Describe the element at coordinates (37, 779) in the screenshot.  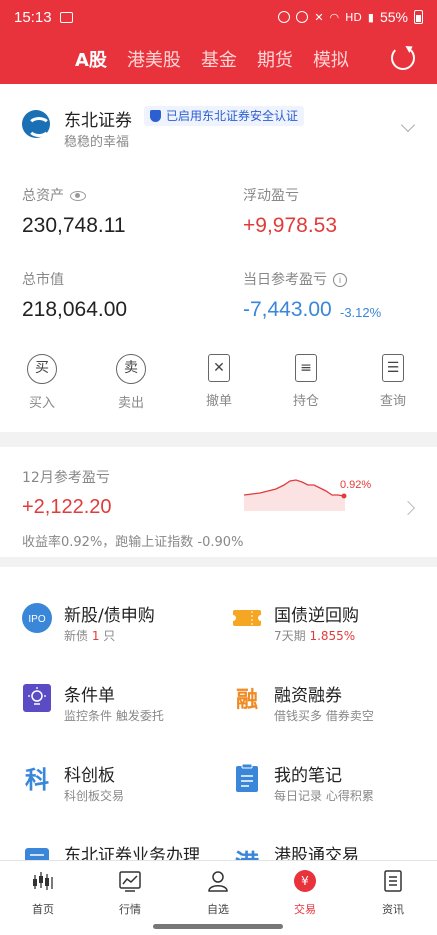
I see `star-market-icon: 科` at that location.